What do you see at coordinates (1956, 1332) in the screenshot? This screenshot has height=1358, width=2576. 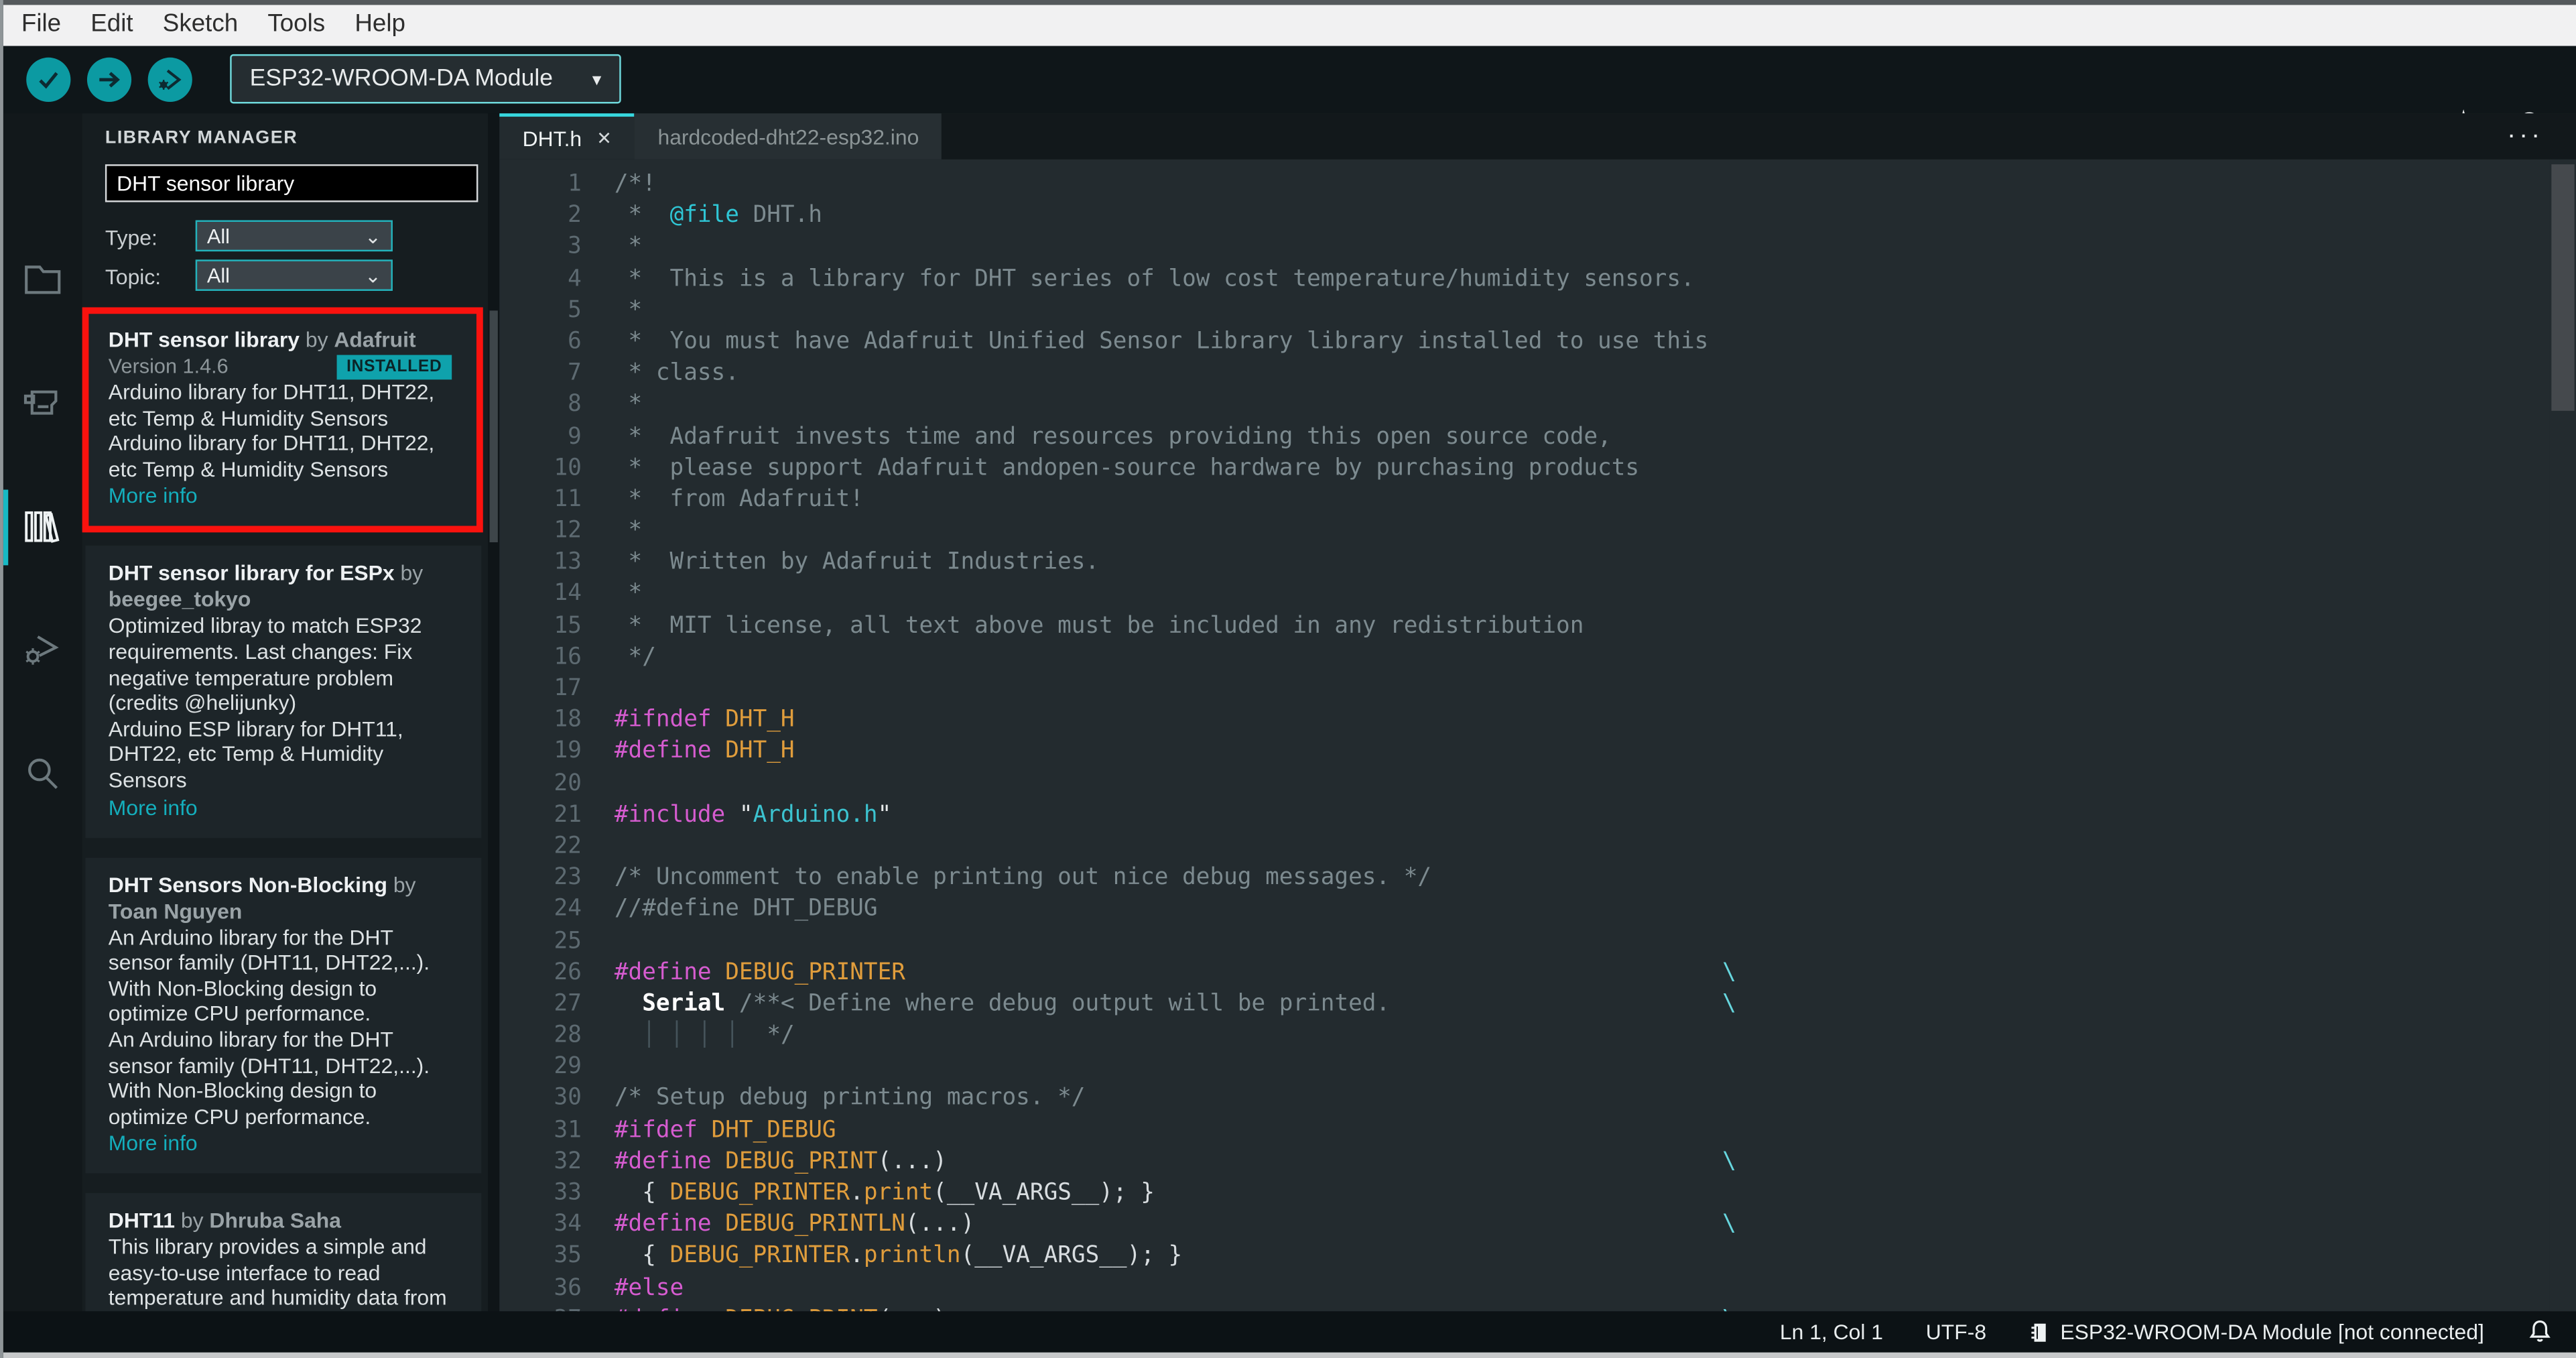 I see `encoding-label: UTF-8` at bounding box center [1956, 1332].